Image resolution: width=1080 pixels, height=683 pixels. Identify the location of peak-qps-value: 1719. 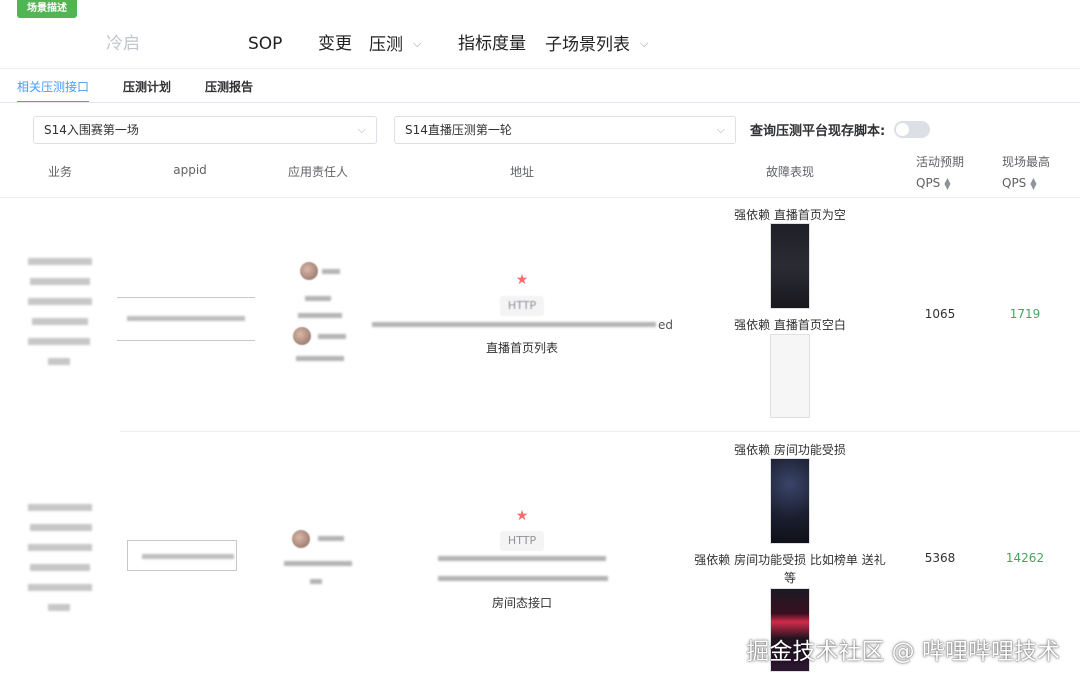
(1025, 314).